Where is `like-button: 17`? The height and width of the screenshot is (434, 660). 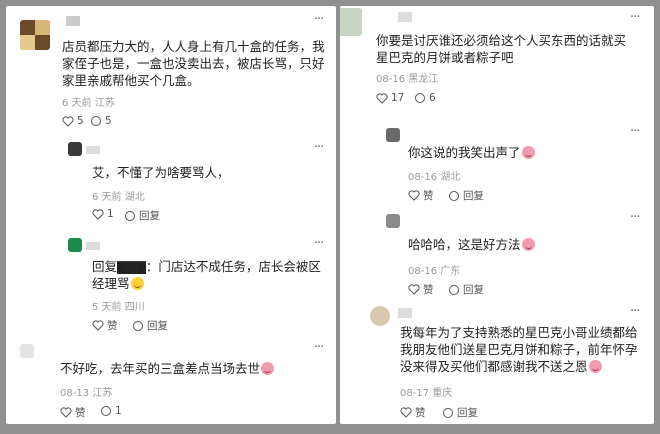
like-button: 17 is located at coordinates (390, 98).